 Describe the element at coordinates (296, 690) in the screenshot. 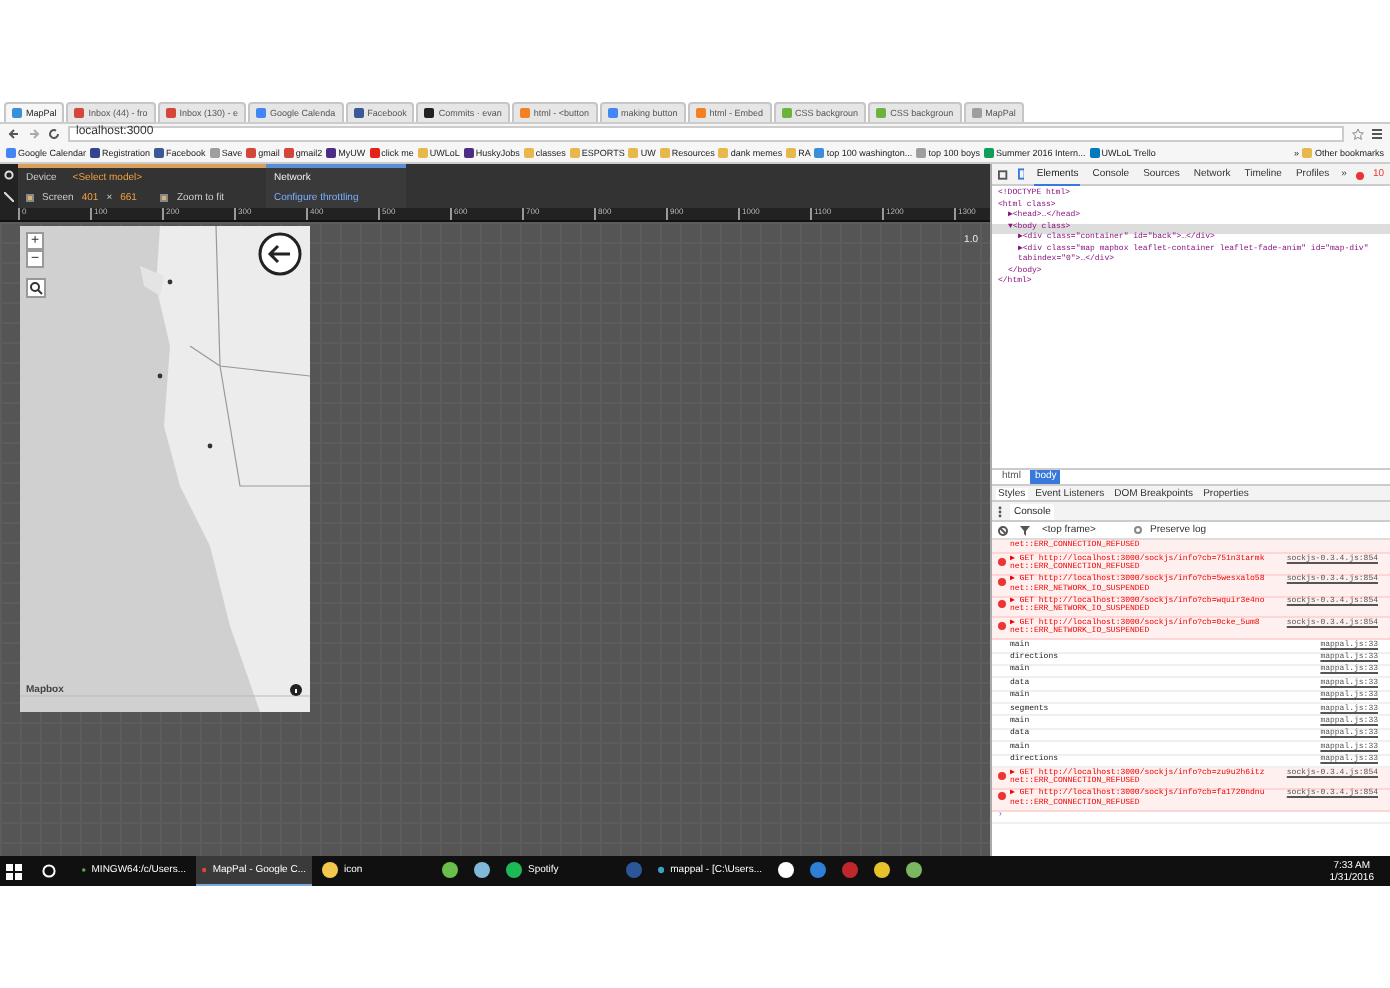

I see `info-icon` at that location.